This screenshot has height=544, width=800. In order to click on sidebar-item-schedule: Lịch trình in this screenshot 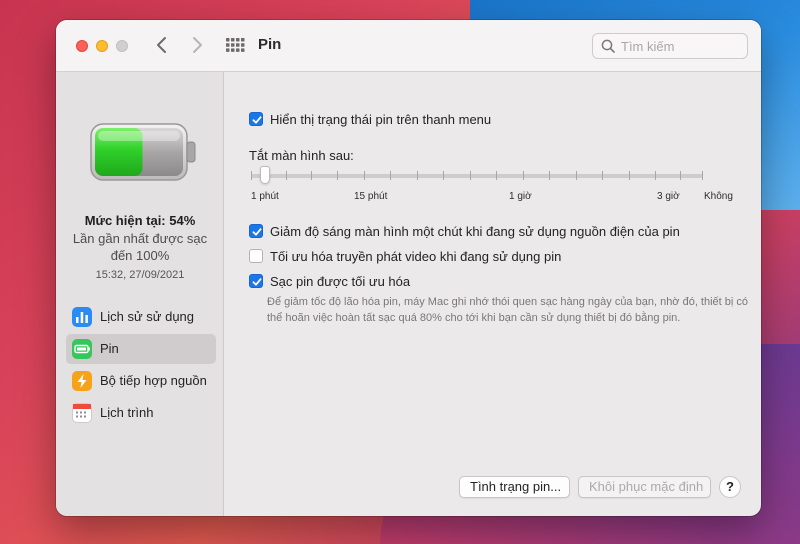, I will do `click(141, 413)`.